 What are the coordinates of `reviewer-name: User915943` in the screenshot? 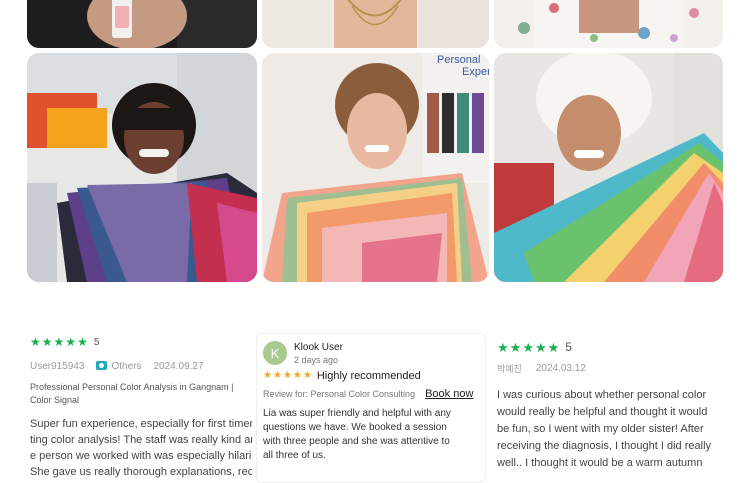 It's located at (57, 366).